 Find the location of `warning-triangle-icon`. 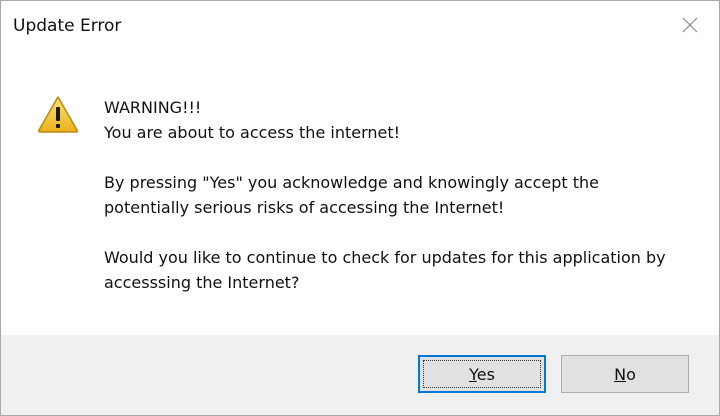

warning-triangle-icon is located at coordinates (58, 114).